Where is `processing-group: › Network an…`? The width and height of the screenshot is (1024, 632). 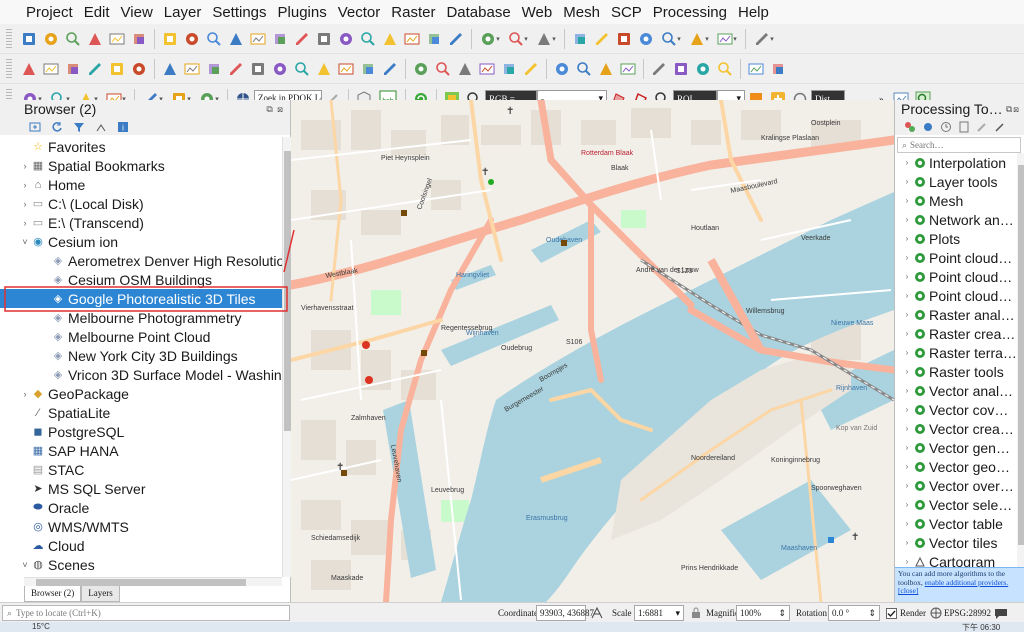 processing-group: › Network an… is located at coordinates (956, 219).